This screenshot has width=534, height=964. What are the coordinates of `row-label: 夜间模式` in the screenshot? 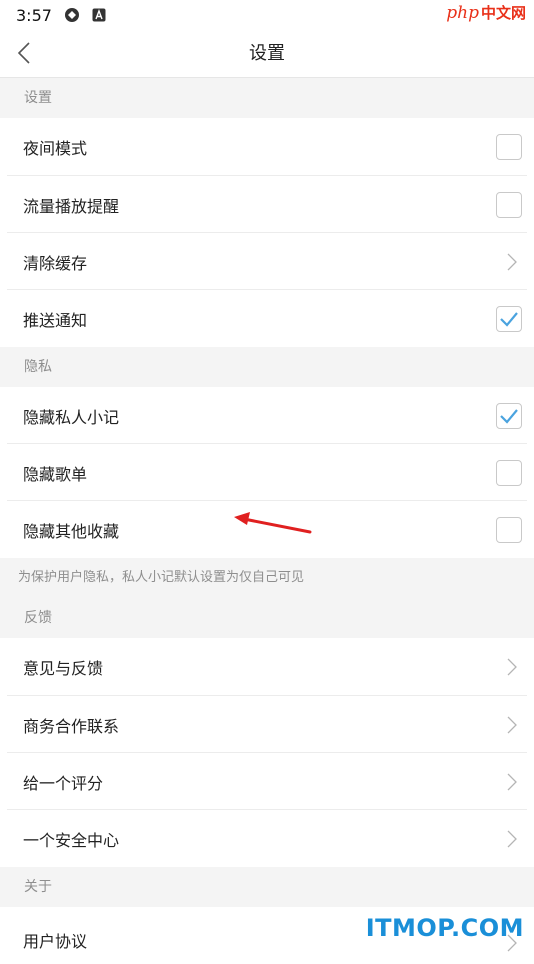 It's located at (55, 148).